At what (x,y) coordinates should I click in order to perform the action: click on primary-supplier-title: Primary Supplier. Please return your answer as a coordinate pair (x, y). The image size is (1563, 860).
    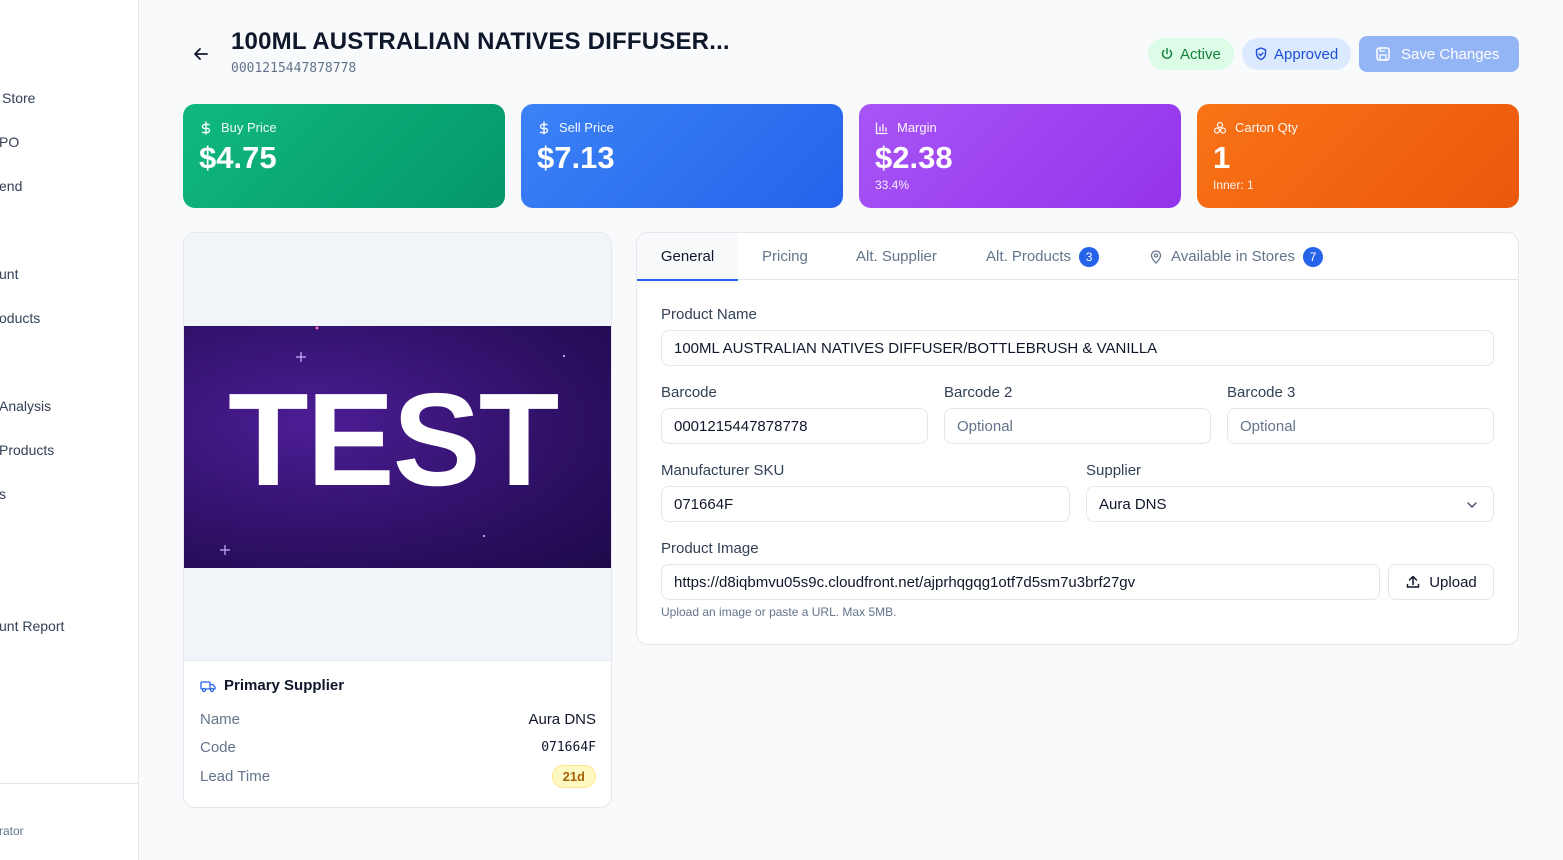
    Looking at the image, I should click on (284, 685).